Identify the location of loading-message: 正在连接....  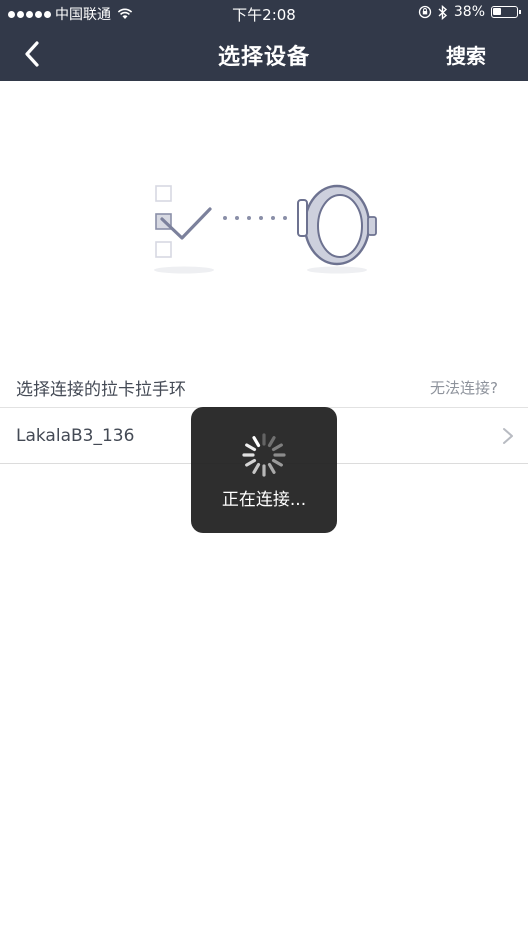
(264, 500).